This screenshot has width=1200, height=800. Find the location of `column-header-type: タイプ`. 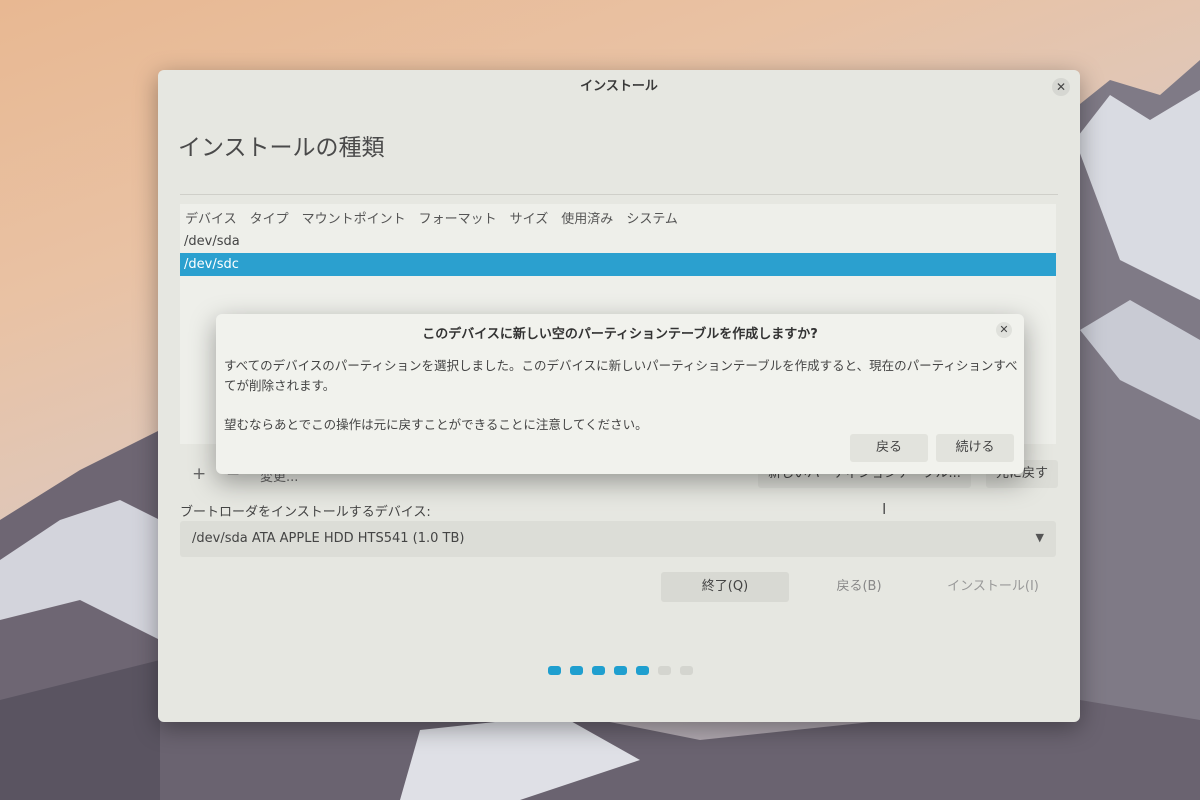

column-header-type: タイプ is located at coordinates (269, 217).